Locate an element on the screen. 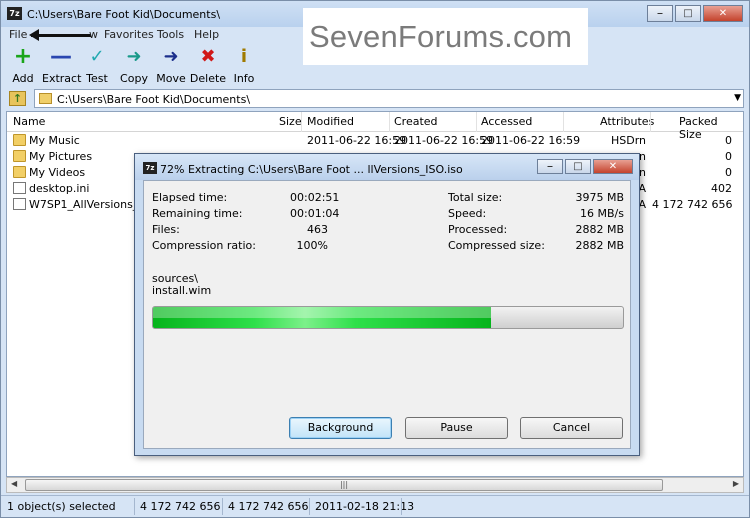 The image size is (750, 518). column-created: Created is located at coordinates (416, 121).